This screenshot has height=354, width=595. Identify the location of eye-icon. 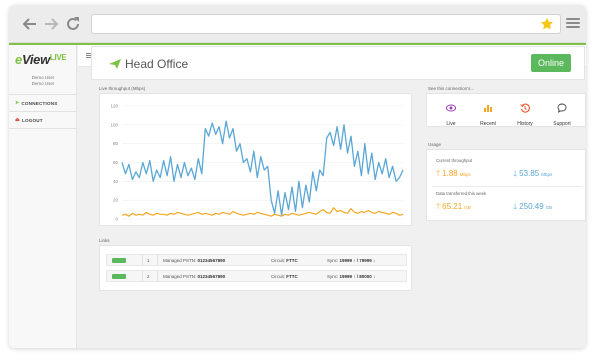
(451, 108).